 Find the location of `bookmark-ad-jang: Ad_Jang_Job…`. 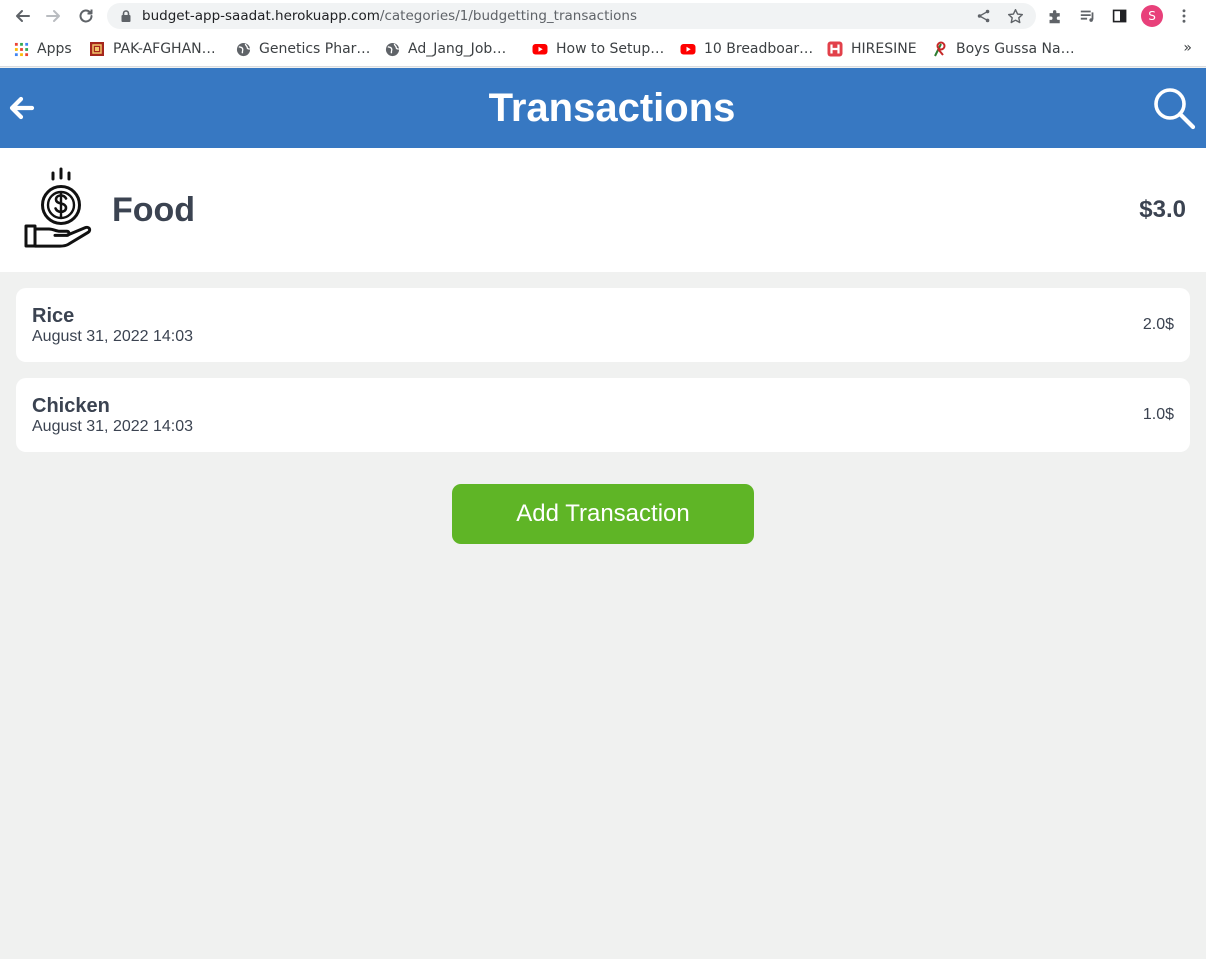

bookmark-ad-jang: Ad_Jang_Job… is located at coordinates (445, 49).